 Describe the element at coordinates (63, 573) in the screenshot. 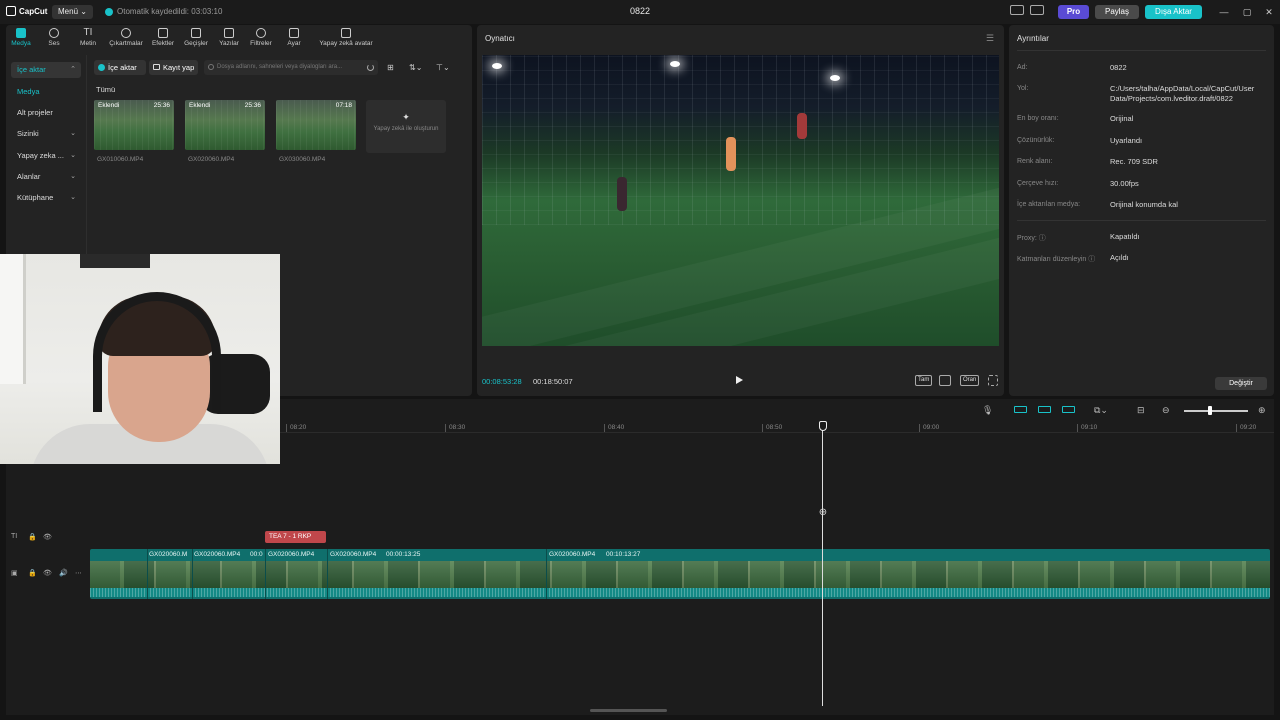

I see `speaker-icon: 🔊` at that location.